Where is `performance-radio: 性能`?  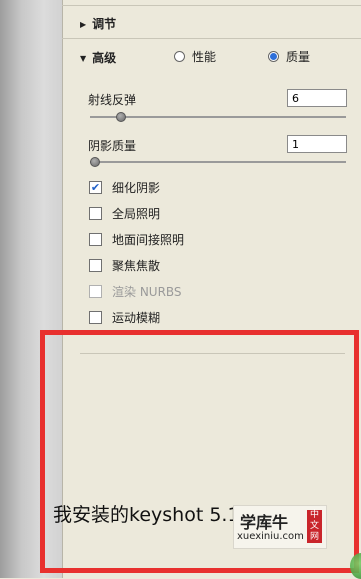
performance-radio: 性能 is located at coordinates (195, 56).